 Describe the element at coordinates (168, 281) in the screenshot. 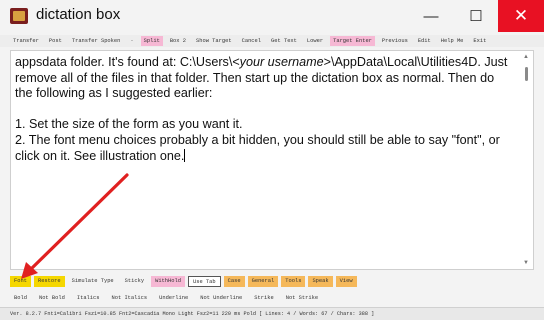

I see `option-button-4: WithHold` at that location.